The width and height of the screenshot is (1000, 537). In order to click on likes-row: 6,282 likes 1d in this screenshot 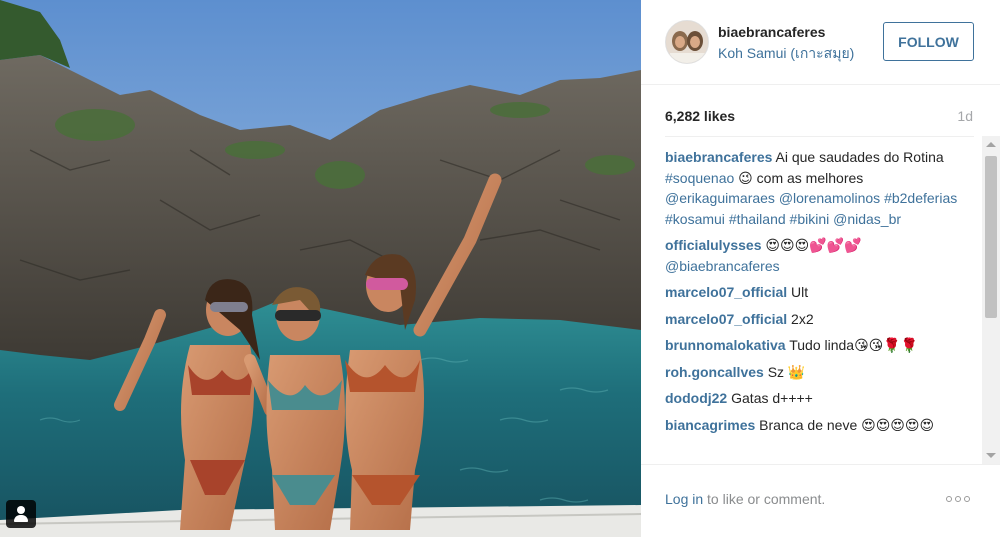, I will do `click(819, 118)`.